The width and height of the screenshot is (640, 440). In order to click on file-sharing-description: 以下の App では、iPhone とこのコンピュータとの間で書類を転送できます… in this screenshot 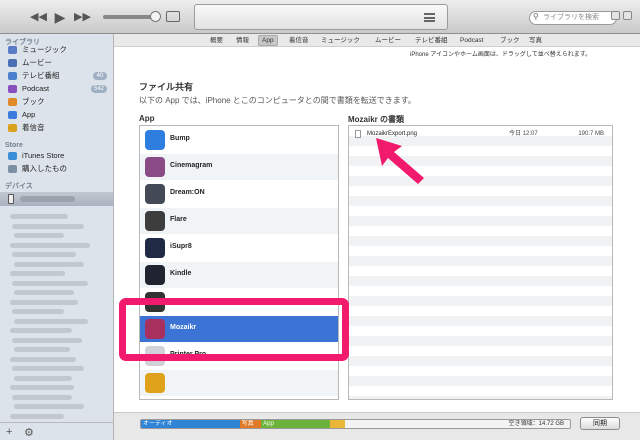, I will do `click(277, 100)`.